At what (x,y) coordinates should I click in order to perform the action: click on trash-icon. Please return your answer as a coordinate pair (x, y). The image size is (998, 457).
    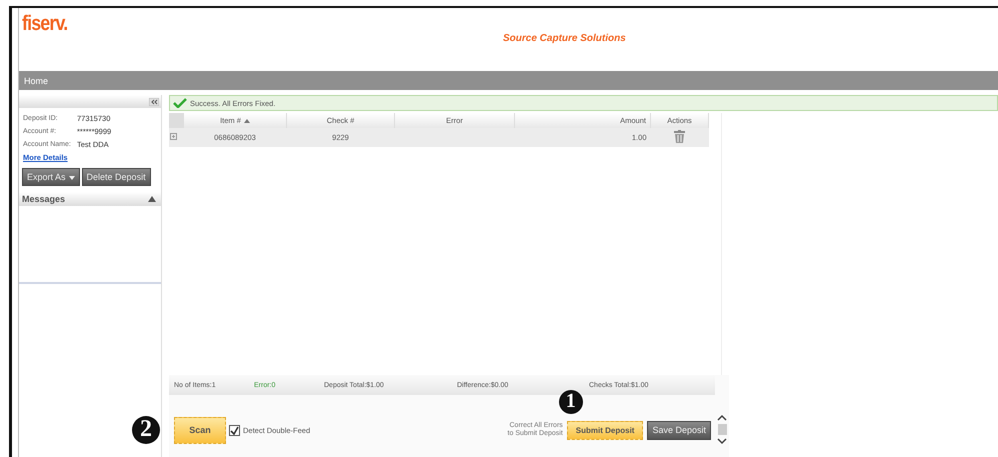
    Looking at the image, I should click on (679, 136).